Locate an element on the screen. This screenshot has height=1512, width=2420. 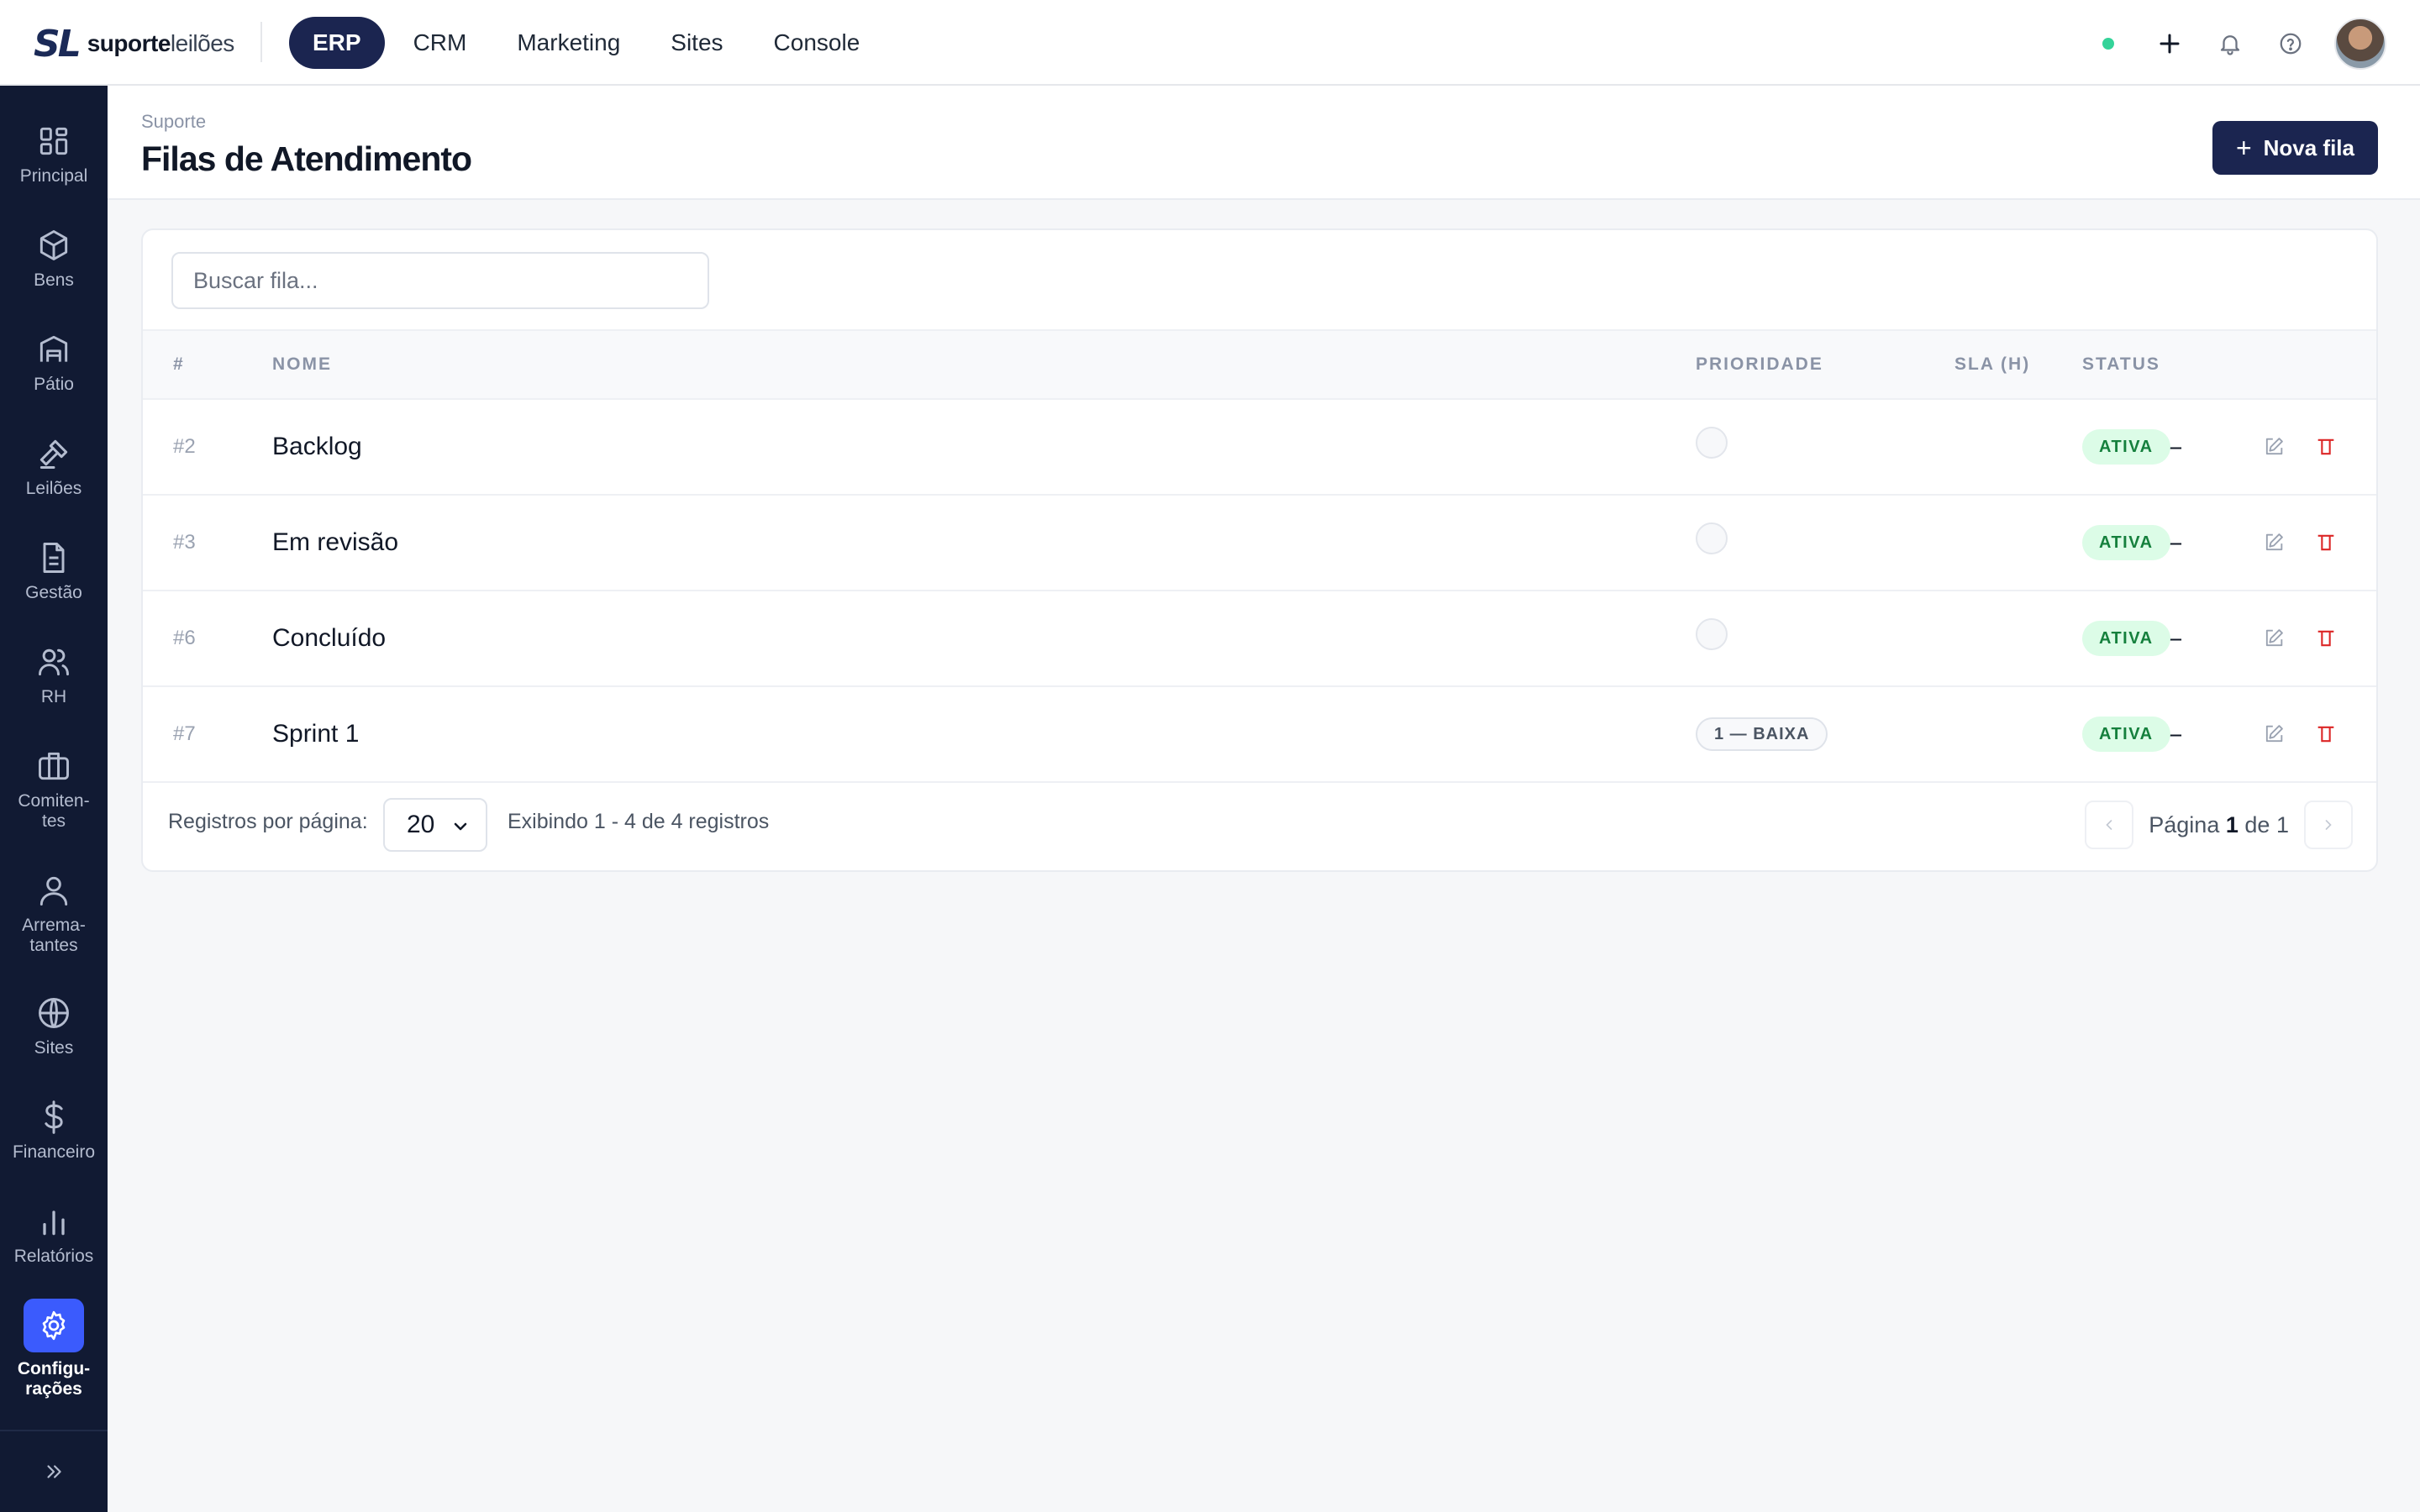
column-header-priority: PRIORIDADE is located at coordinates (1759, 364).